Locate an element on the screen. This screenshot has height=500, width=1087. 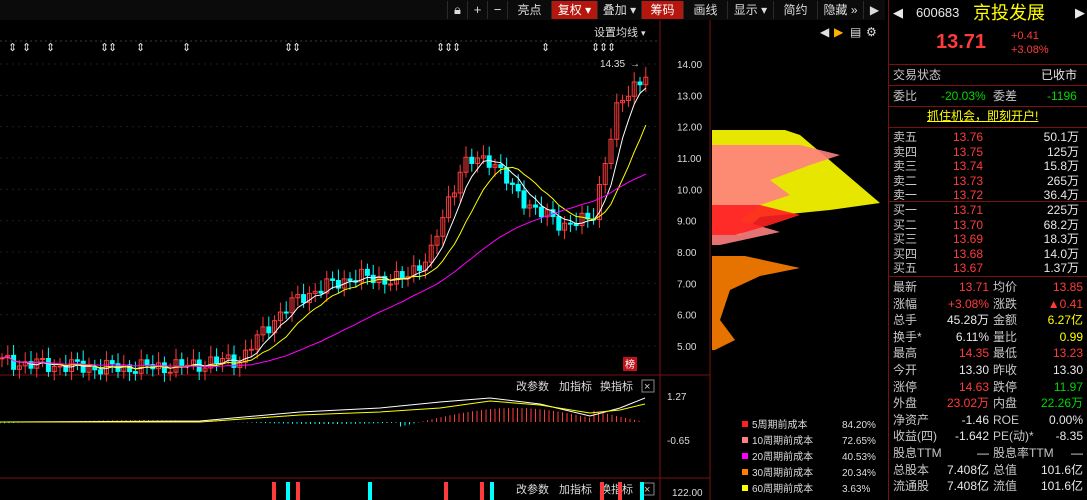
stat-label: 涨停 is located at coordinates (905, 386).